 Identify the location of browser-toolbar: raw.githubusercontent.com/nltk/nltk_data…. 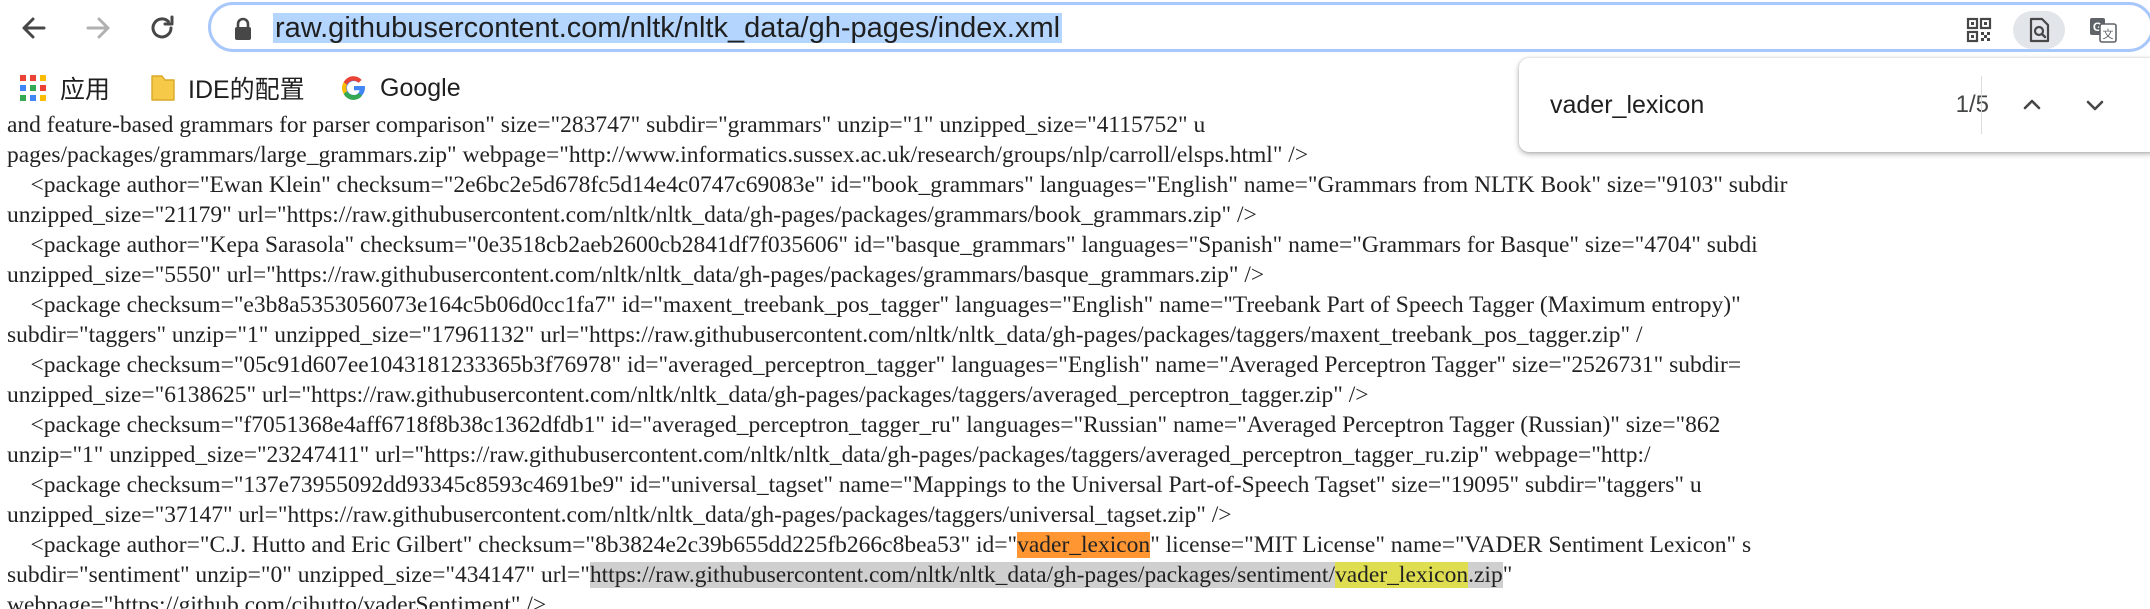
(1075, 28).